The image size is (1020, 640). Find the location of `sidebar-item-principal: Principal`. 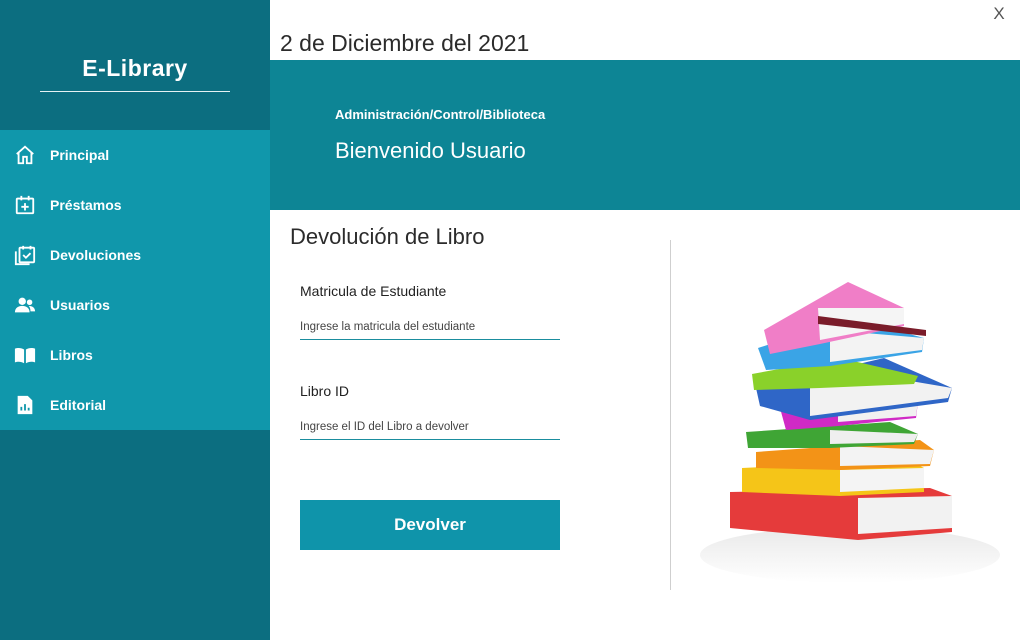

sidebar-item-principal: Principal is located at coordinates (135, 155).